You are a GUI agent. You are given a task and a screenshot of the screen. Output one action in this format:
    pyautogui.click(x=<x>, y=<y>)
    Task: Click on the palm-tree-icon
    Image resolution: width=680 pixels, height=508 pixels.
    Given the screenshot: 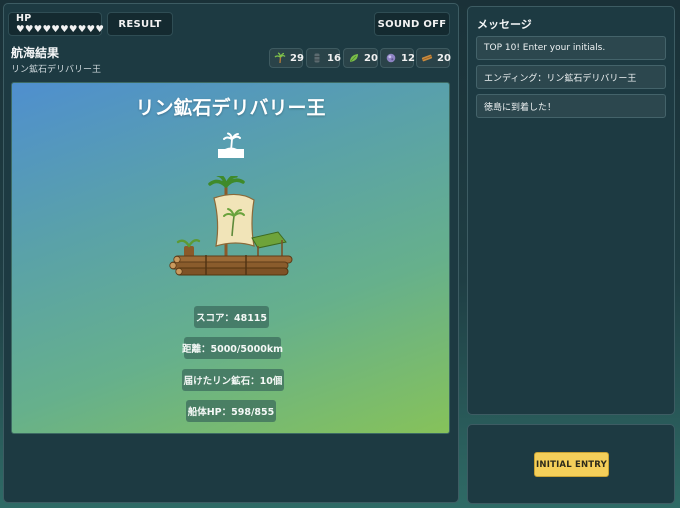 What is the action you would take?
    pyautogui.click(x=280, y=58)
    